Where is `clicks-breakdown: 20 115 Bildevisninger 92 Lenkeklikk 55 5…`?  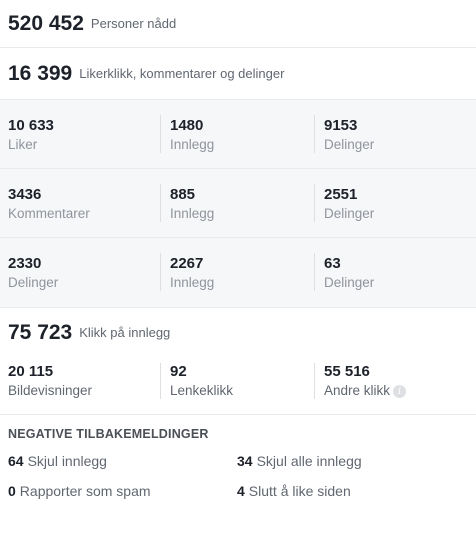
clicks-breakdown: 20 115 Bildevisninger 92 Lenkeklikk 55 5… is located at coordinates (238, 386).